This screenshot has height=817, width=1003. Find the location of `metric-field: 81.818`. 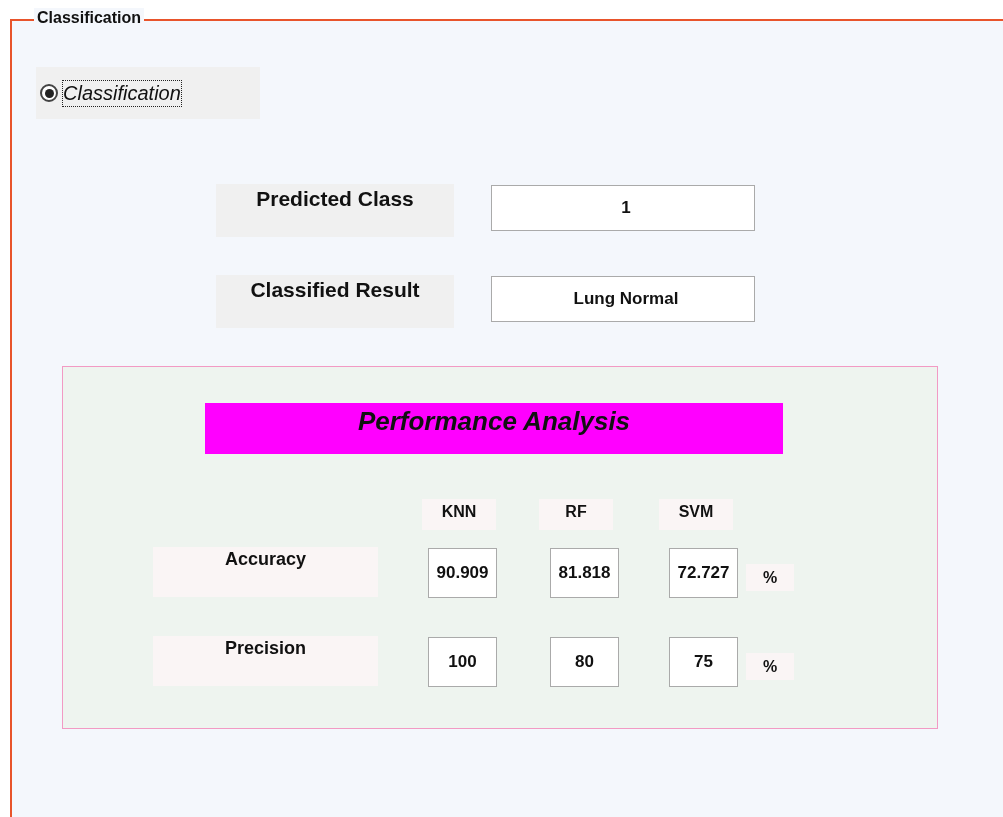

metric-field: 81.818 is located at coordinates (584, 573).